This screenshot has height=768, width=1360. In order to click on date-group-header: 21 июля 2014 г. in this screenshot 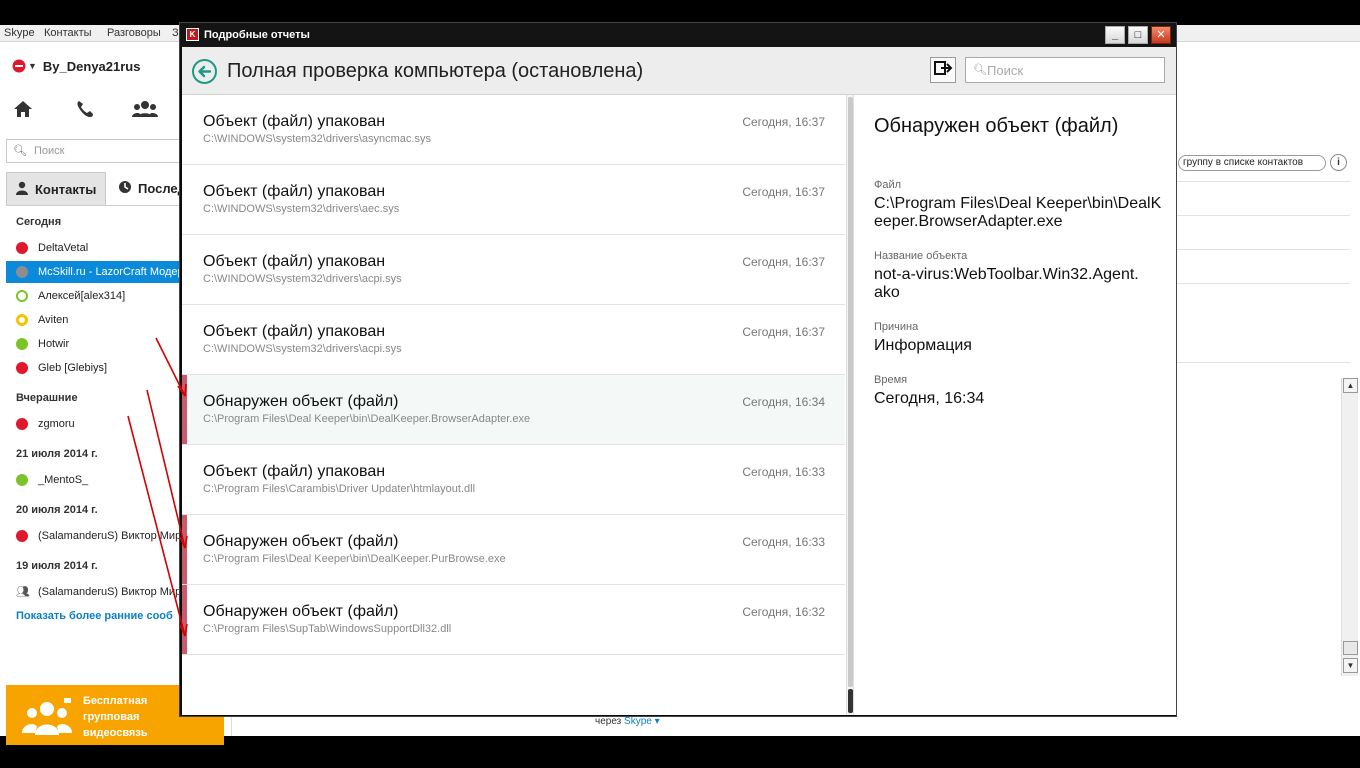, I will do `click(57, 454)`.